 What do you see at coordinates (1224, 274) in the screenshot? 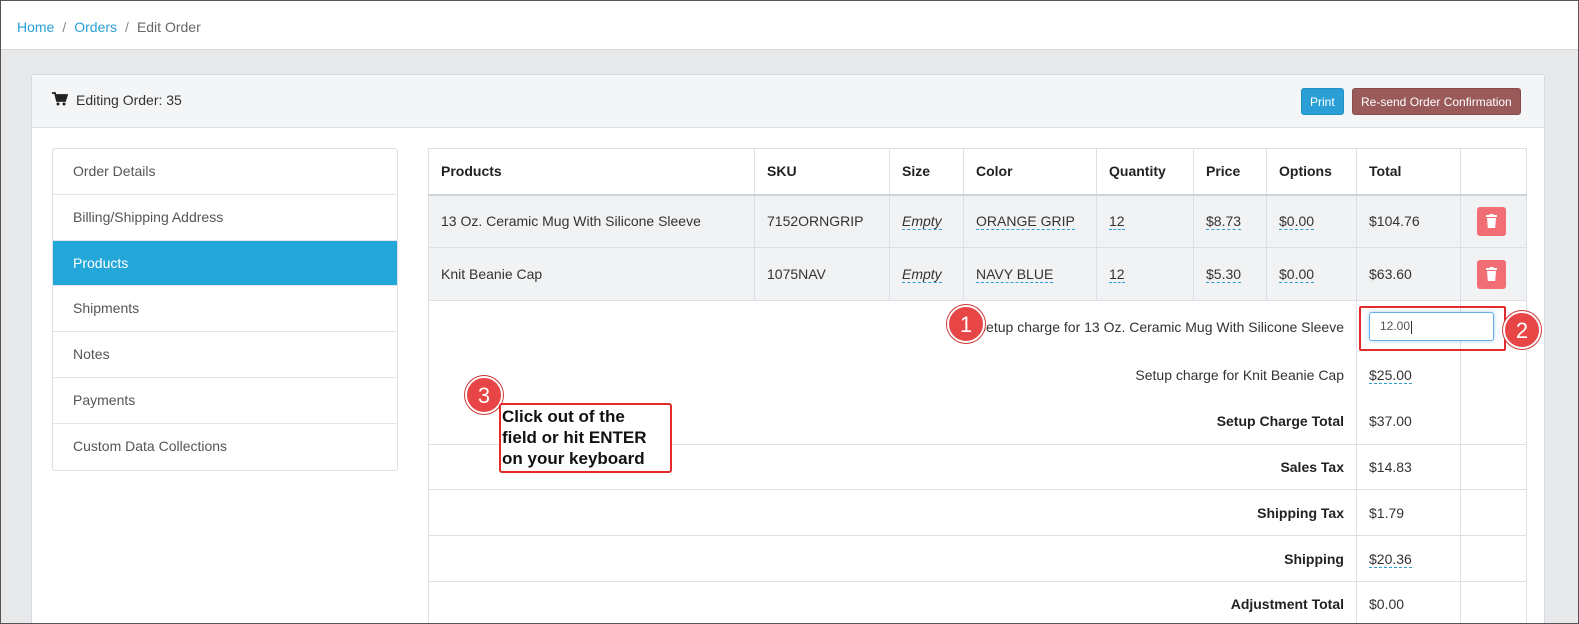
I see `price-editable: $5.30` at bounding box center [1224, 274].